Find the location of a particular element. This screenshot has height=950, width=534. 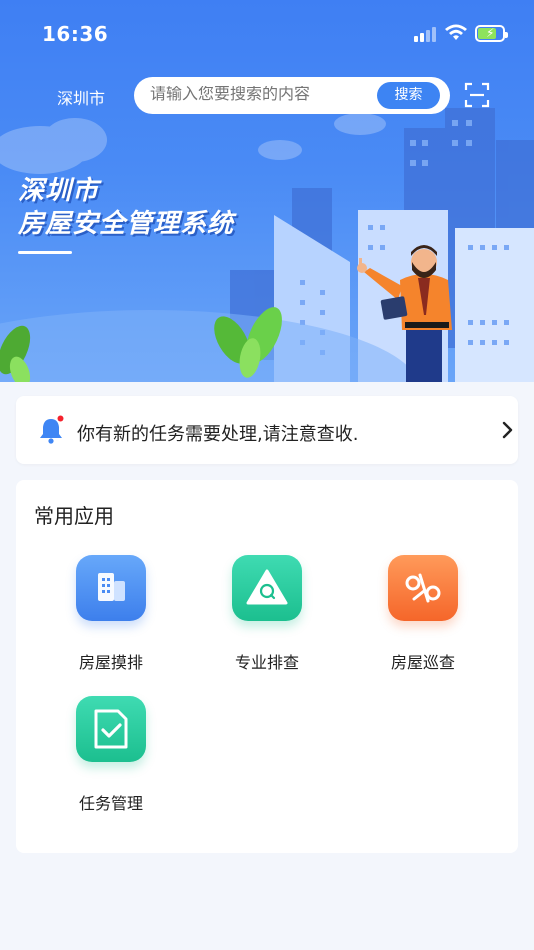

task-check-icon is located at coordinates (111, 729).